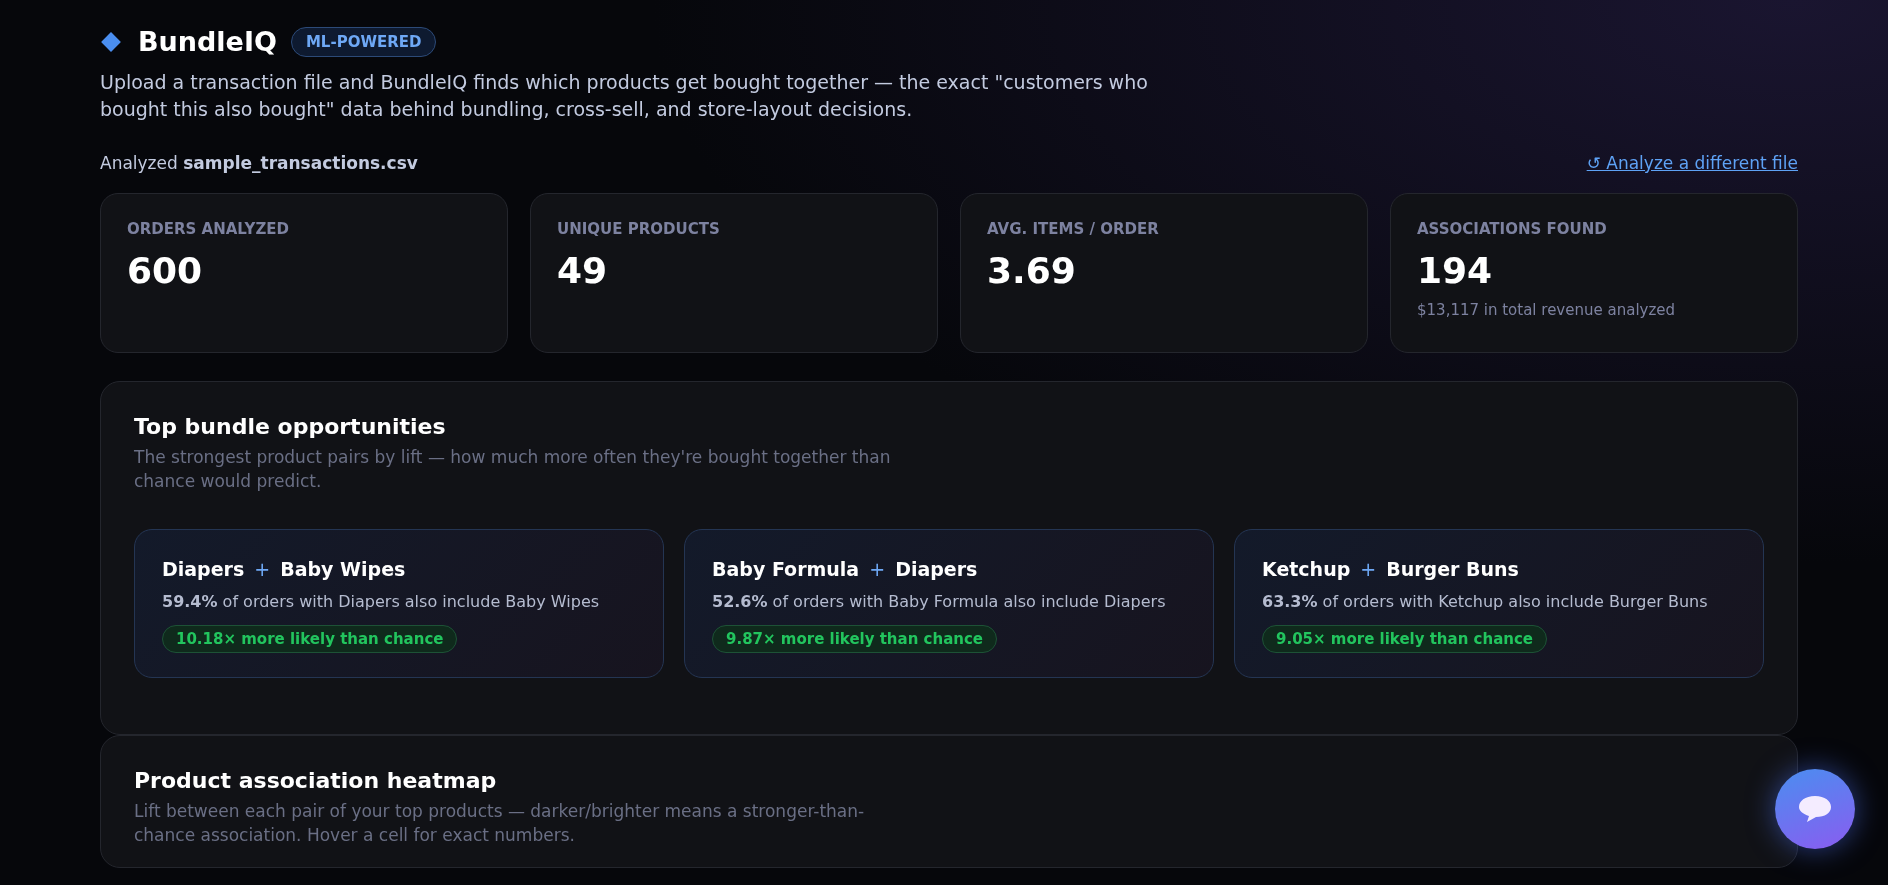 The width and height of the screenshot is (1888, 885). I want to click on section-title: Product association heatmap, so click(316, 780).